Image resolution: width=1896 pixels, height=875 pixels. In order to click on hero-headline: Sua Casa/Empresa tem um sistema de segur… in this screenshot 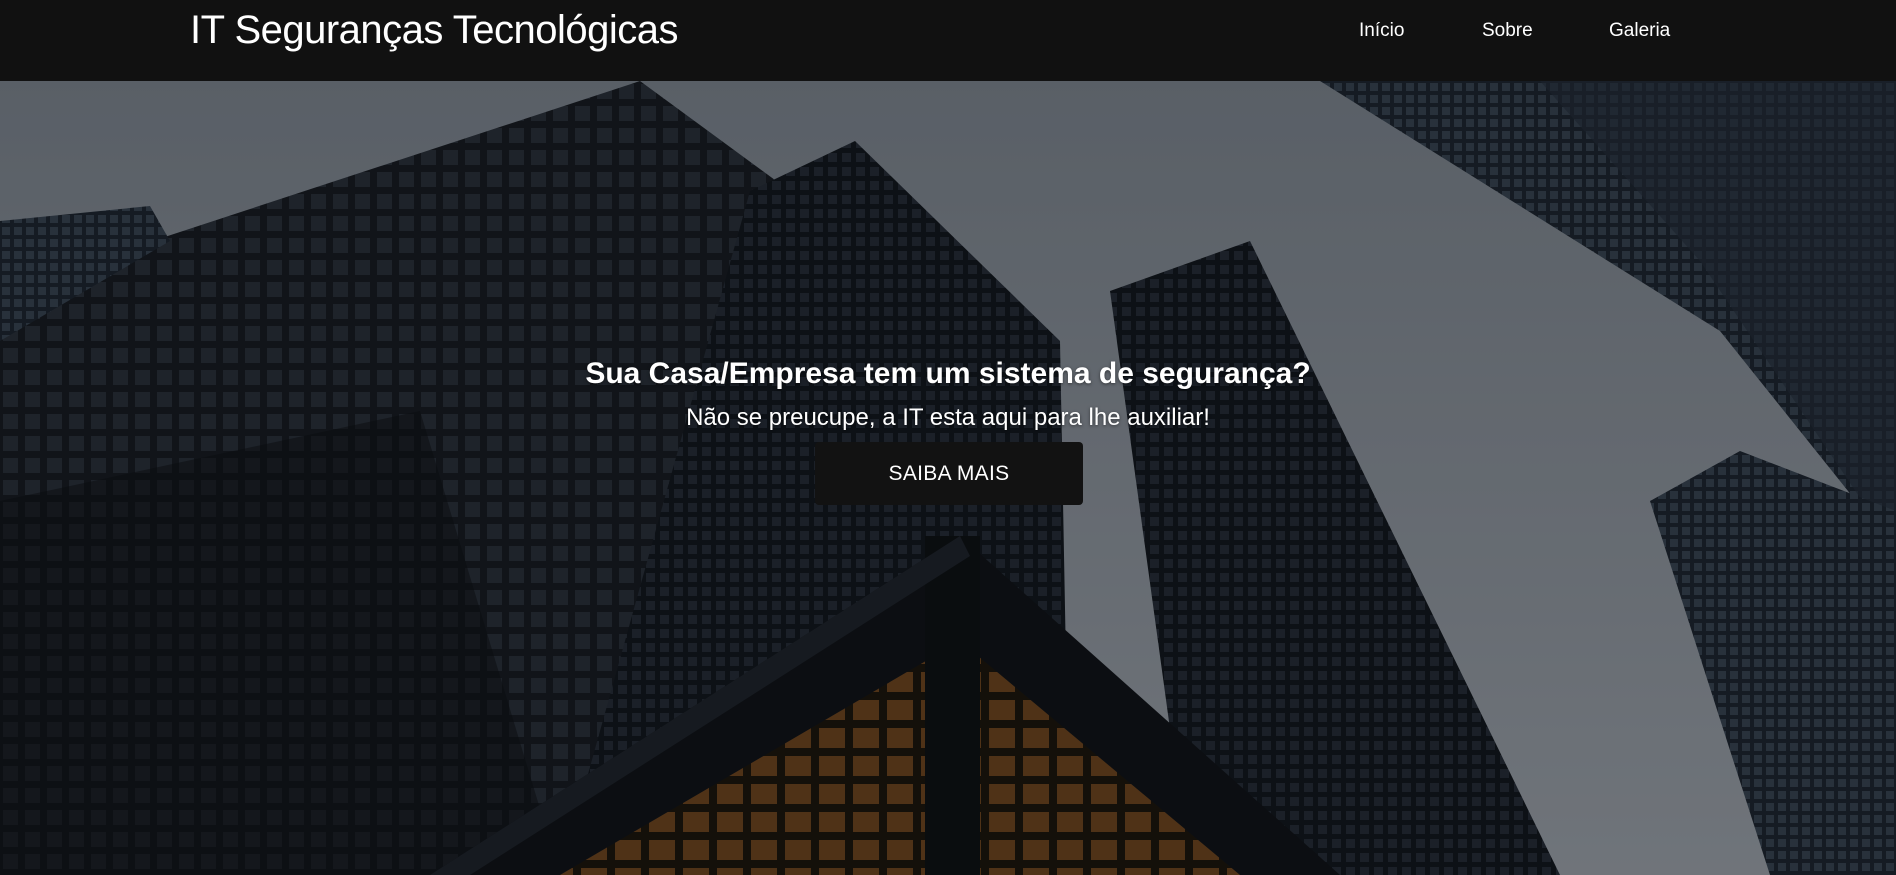, I will do `click(948, 373)`.